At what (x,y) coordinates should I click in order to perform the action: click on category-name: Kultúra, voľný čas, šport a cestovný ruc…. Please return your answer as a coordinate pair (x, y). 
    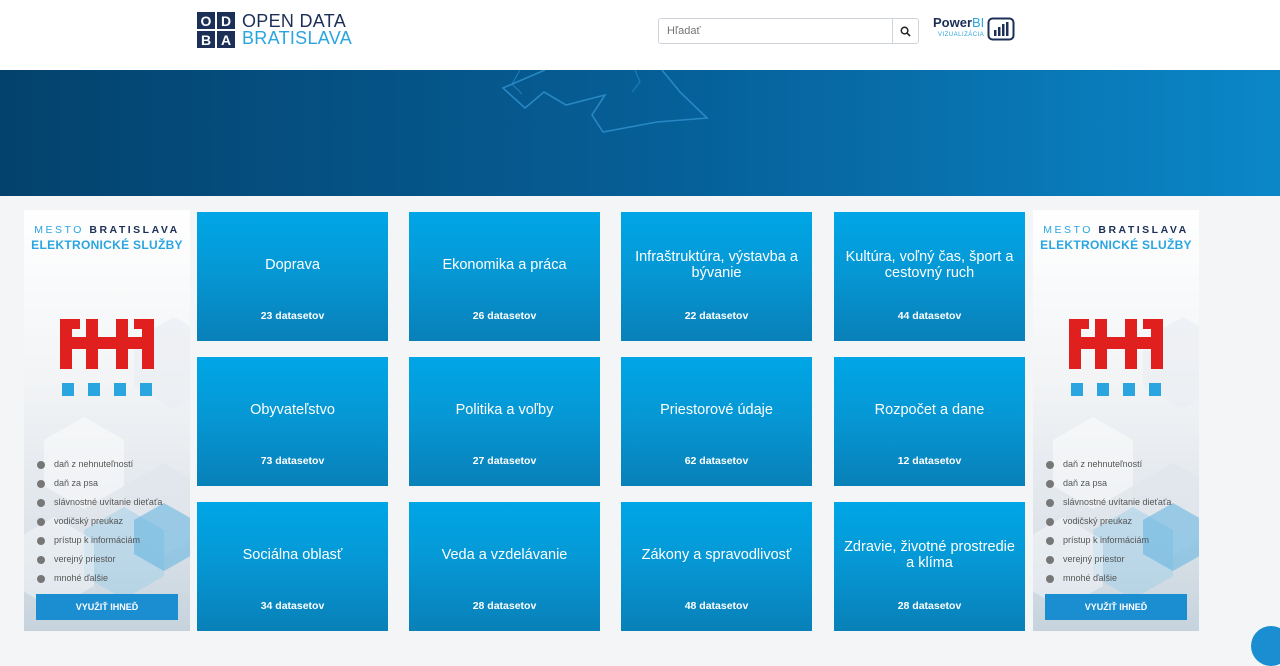
    Looking at the image, I should click on (929, 265).